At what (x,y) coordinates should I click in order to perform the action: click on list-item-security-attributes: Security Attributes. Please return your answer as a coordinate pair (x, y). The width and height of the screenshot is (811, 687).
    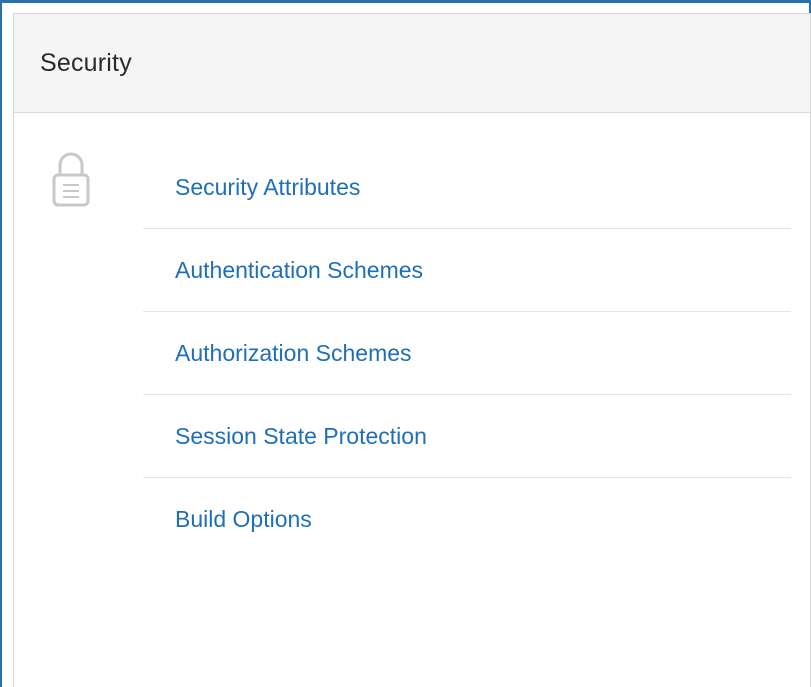
    Looking at the image, I should click on (467, 187).